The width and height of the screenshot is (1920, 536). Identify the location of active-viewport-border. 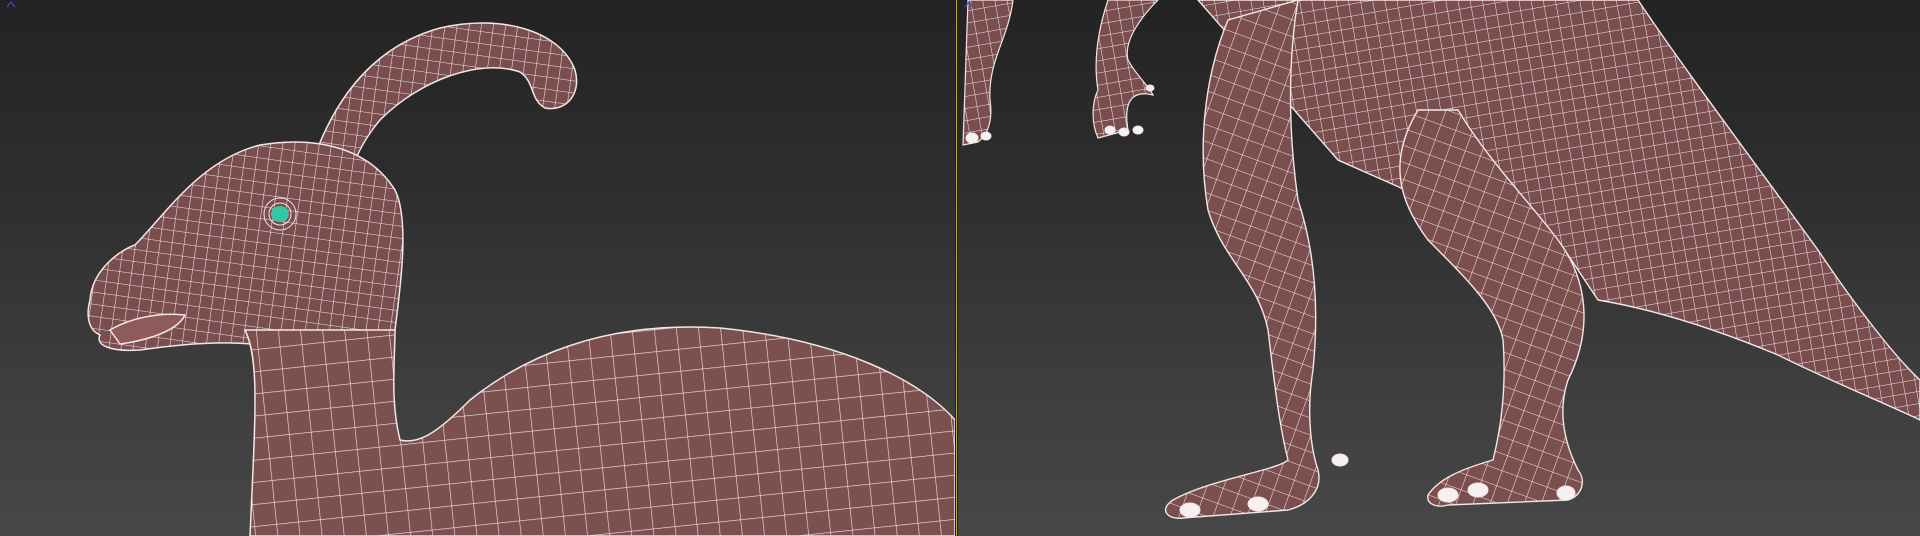
(956, 268).